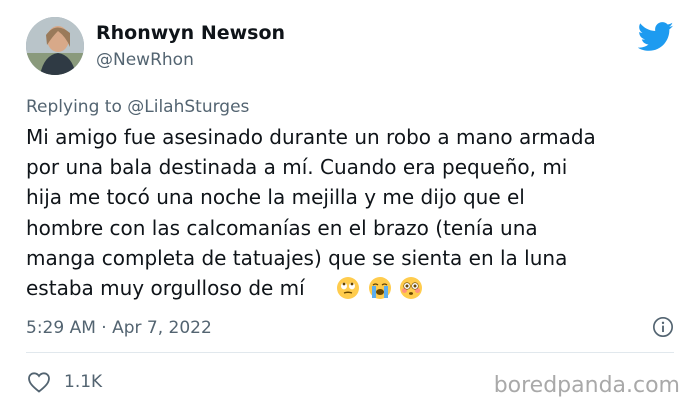 The width and height of the screenshot is (700, 408). I want to click on flushed-emoji-icon, so click(411, 288).